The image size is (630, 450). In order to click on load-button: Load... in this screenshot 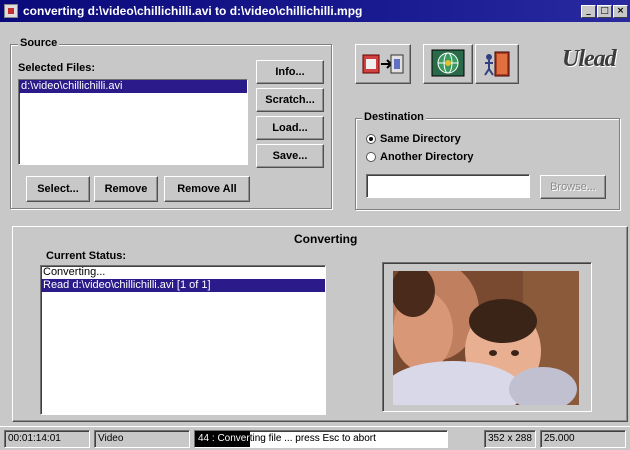, I will do `click(290, 128)`.